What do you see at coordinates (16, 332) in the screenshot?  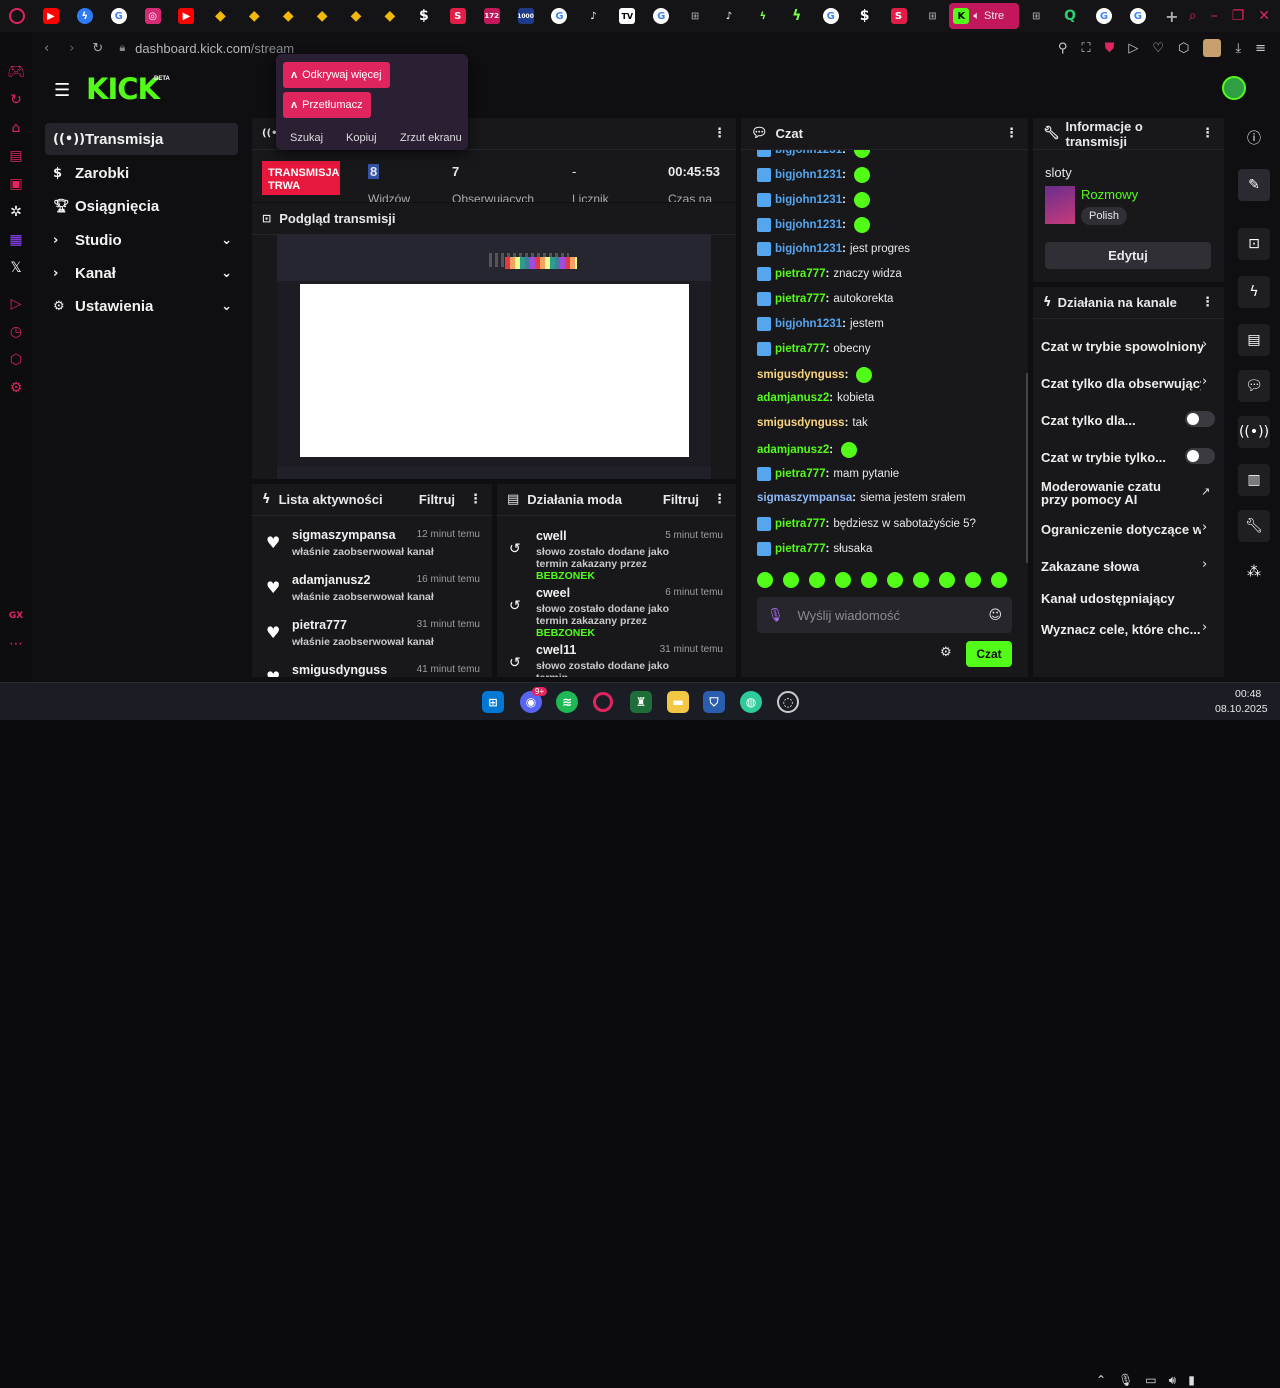 I see `history-icon: ◷` at bounding box center [16, 332].